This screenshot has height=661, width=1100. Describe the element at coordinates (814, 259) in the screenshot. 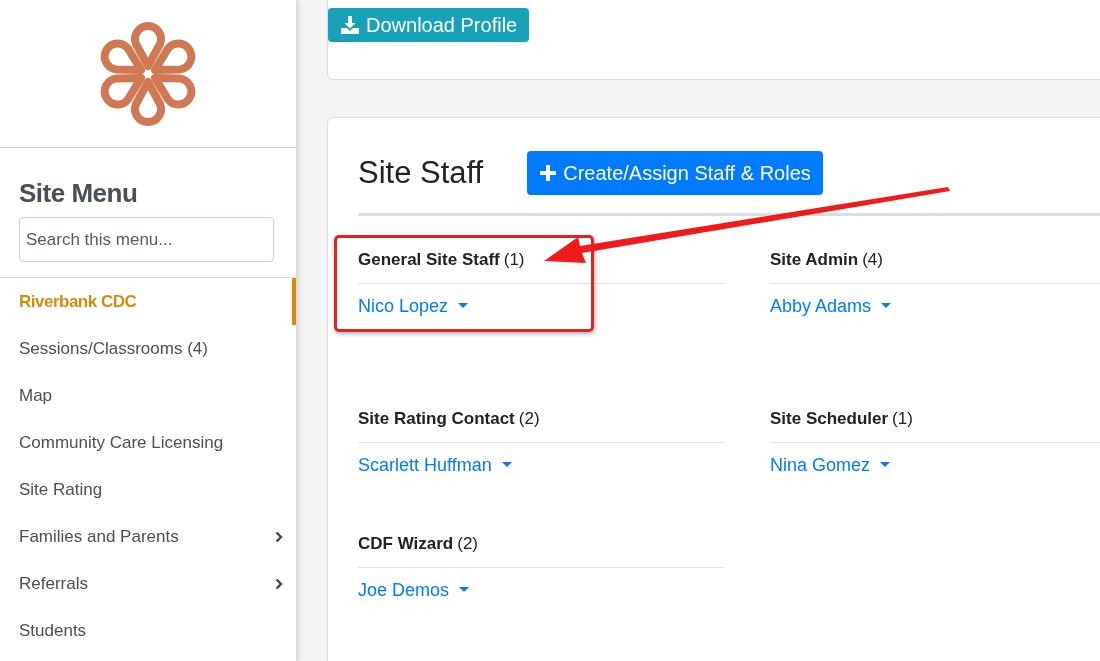

I see `role-title: Site Admin` at that location.